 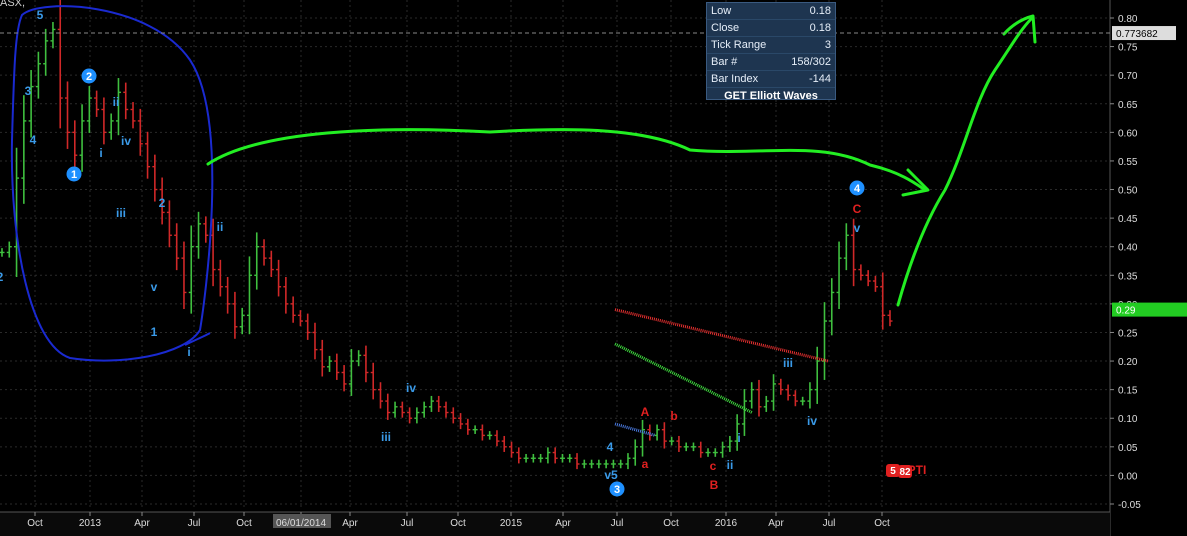 I want to click on info-row-bar-index: Bar Index -144, so click(x=771, y=79).